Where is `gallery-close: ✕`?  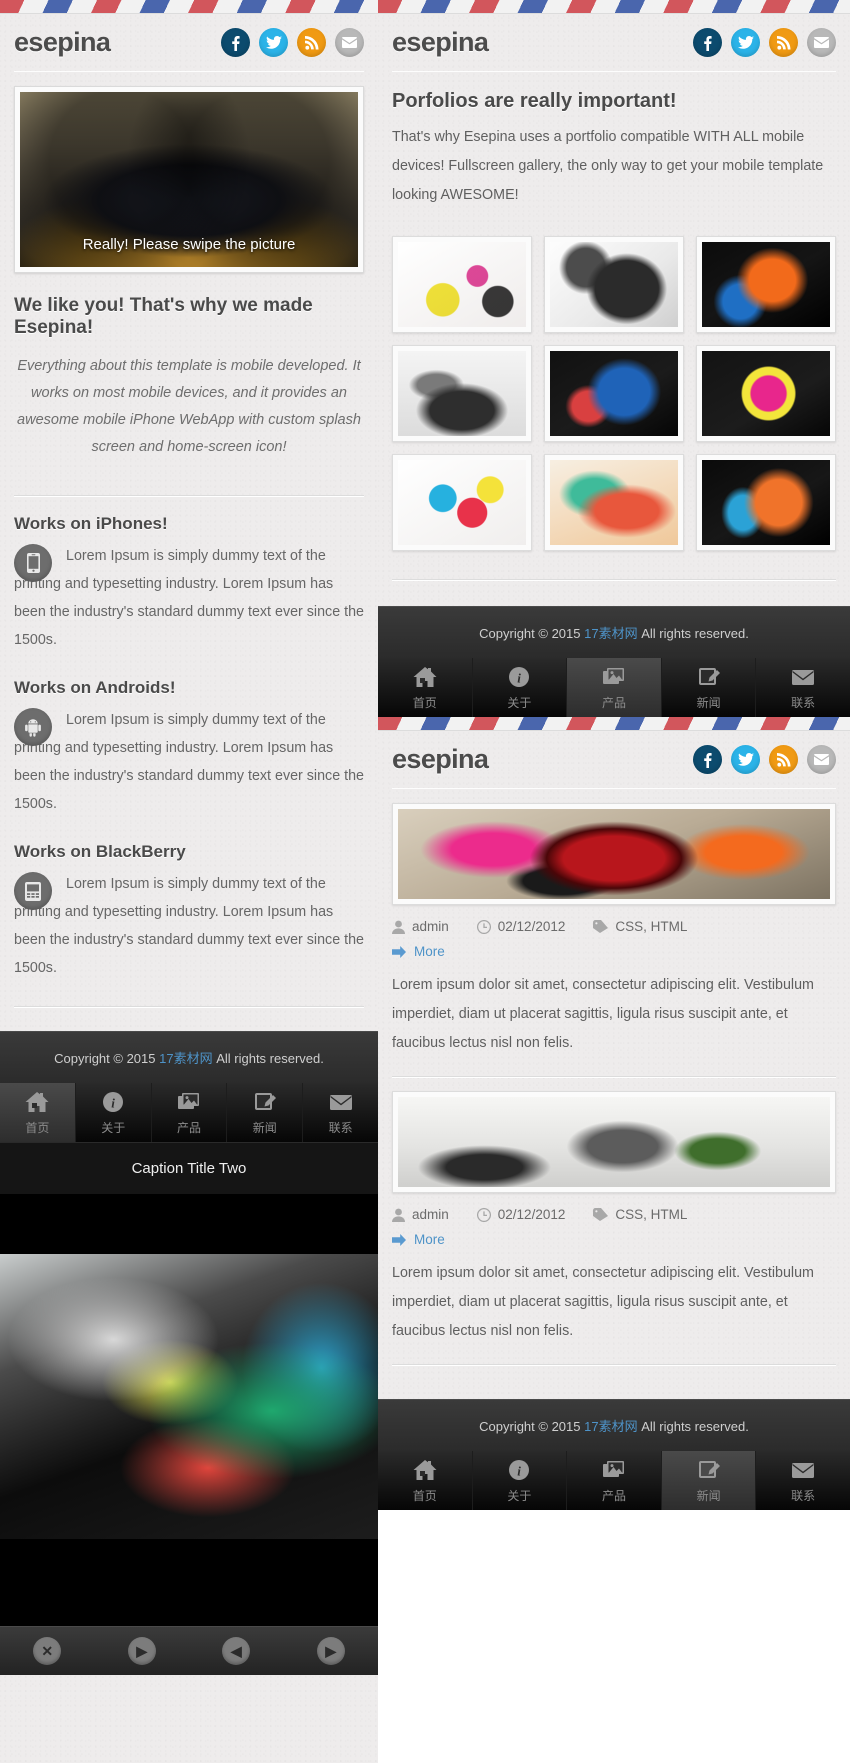
gallery-close: ✕ is located at coordinates (47, 1651).